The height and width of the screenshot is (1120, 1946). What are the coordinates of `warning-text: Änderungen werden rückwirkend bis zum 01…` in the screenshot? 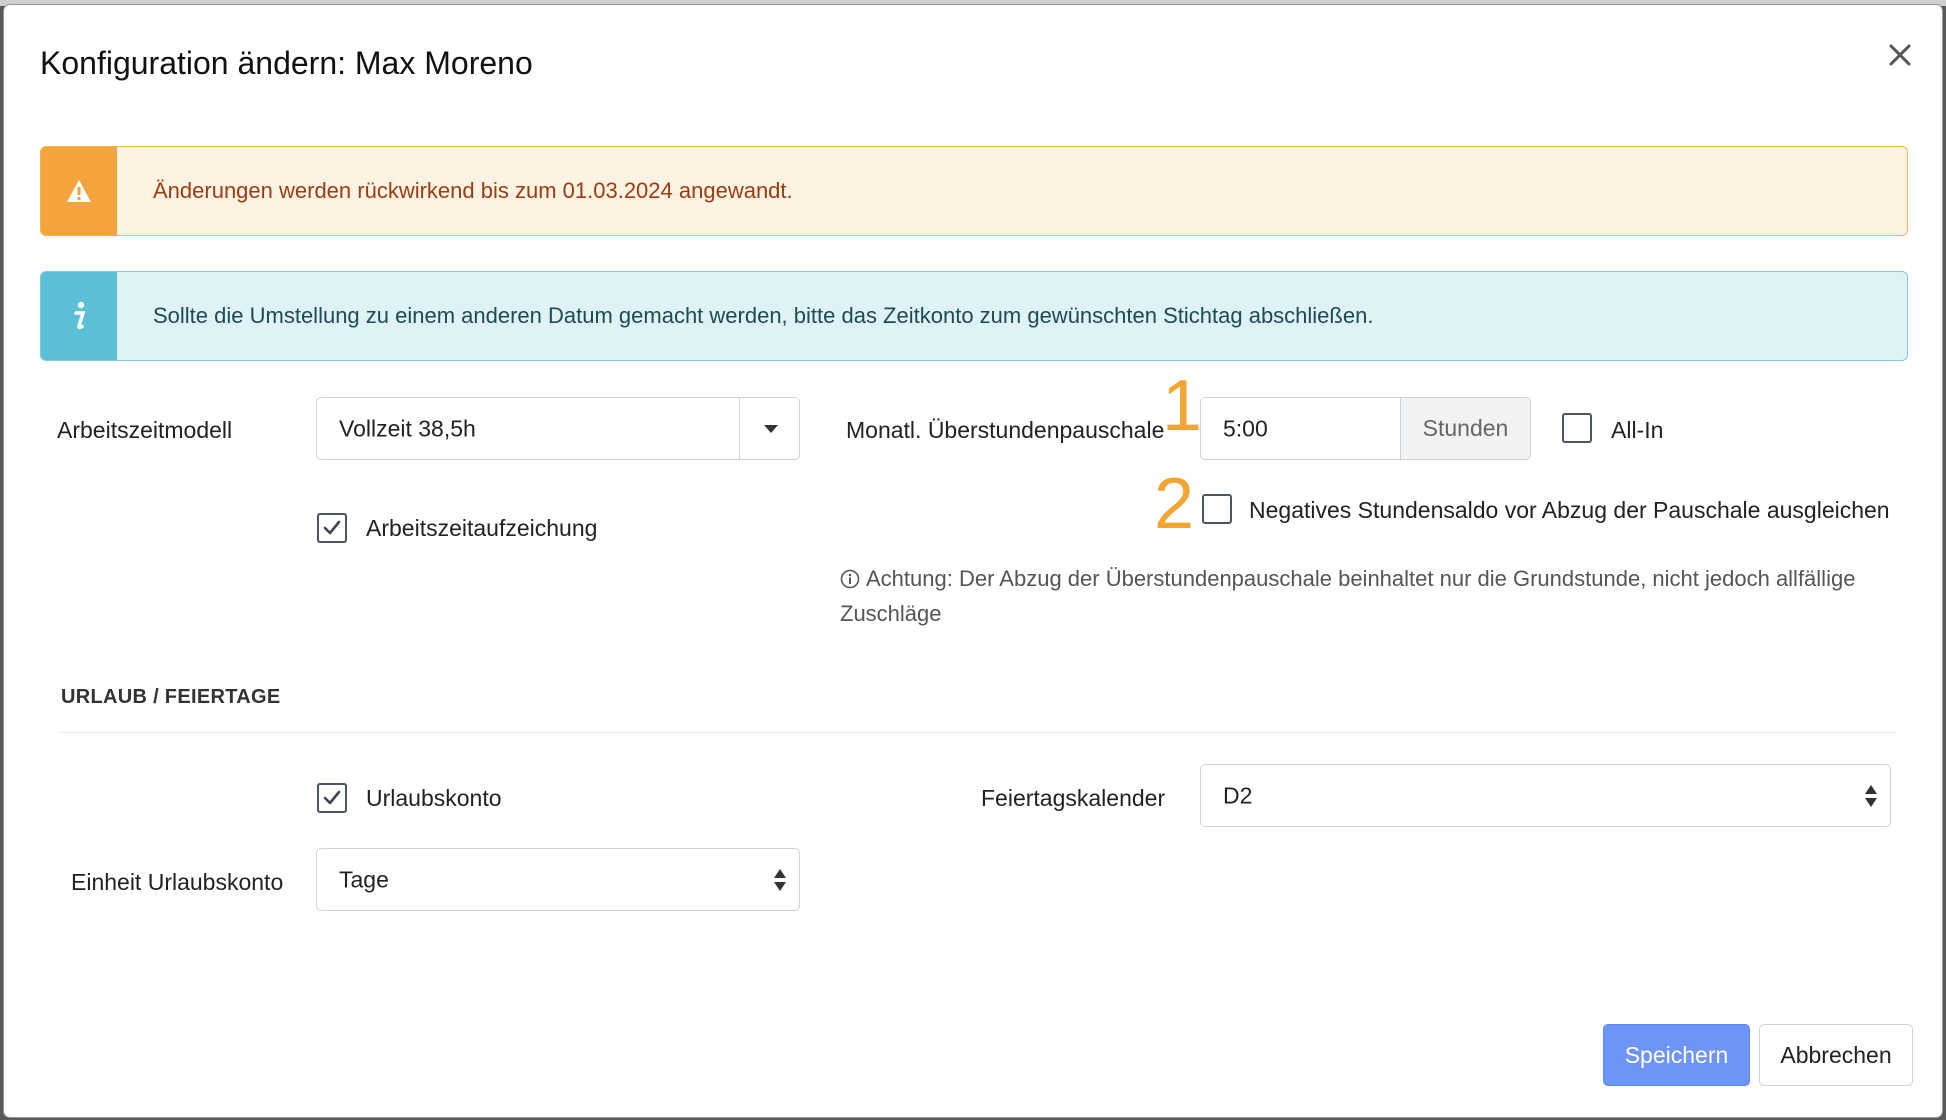 It's located at (473, 190).